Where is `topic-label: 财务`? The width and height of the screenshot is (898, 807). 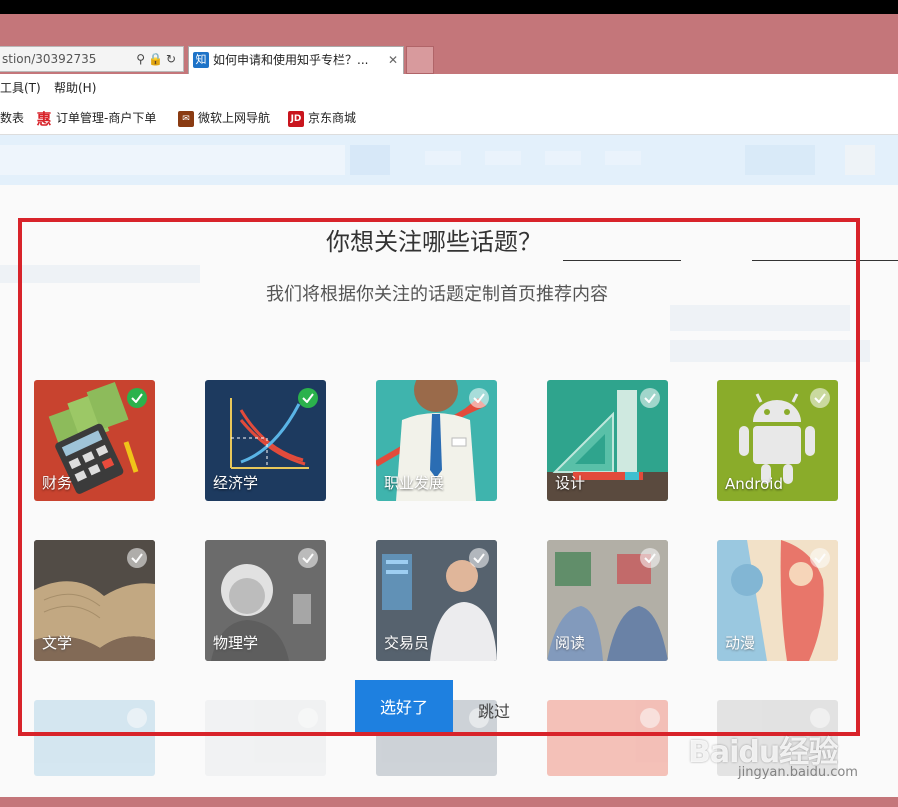 topic-label: 财务 is located at coordinates (57, 483).